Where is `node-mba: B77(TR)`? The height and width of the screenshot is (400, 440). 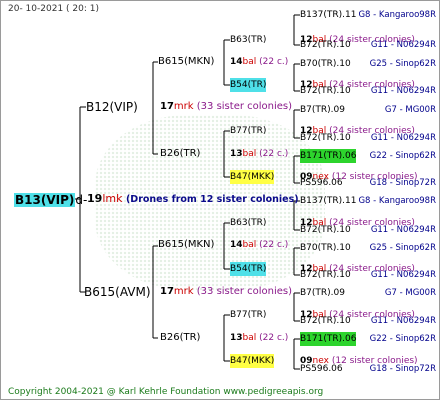 node-mba: B77(TR) is located at coordinates (248, 315).